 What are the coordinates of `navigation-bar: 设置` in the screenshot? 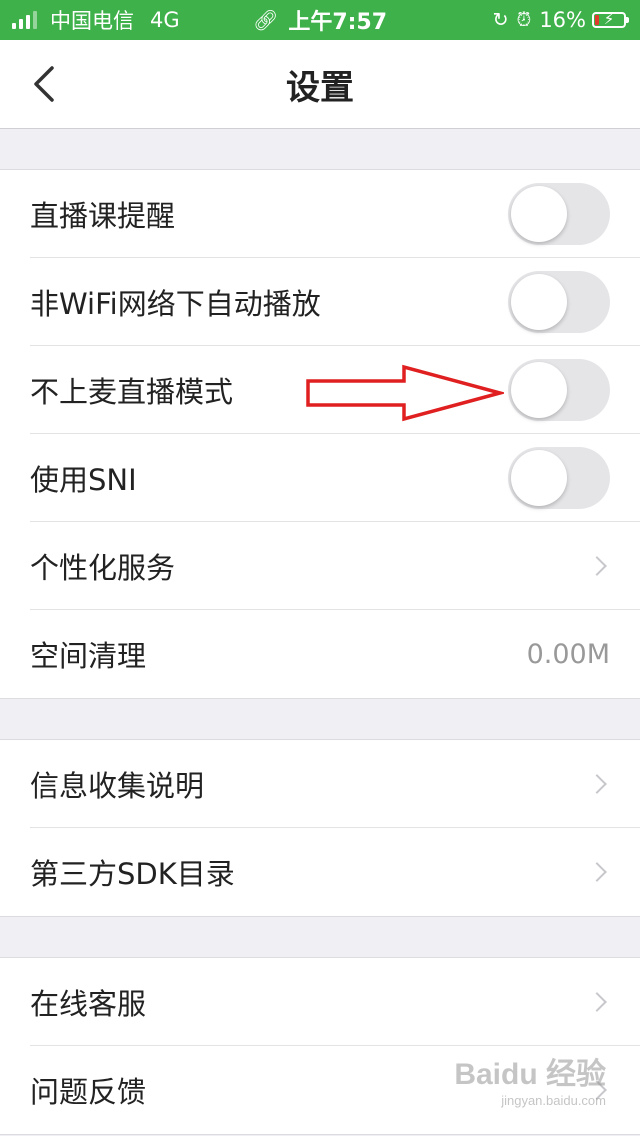 It's located at (320, 84).